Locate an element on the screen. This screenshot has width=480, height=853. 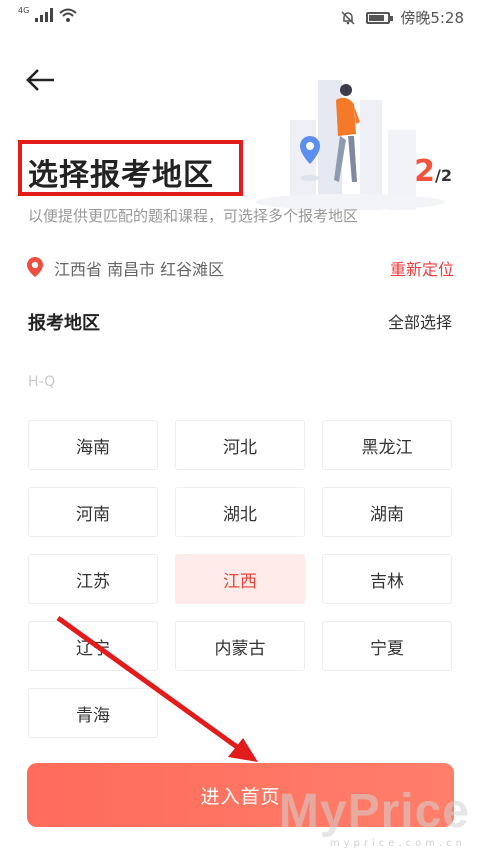
status-bar: 4G 傍晚5:28 is located at coordinates (240, 17).